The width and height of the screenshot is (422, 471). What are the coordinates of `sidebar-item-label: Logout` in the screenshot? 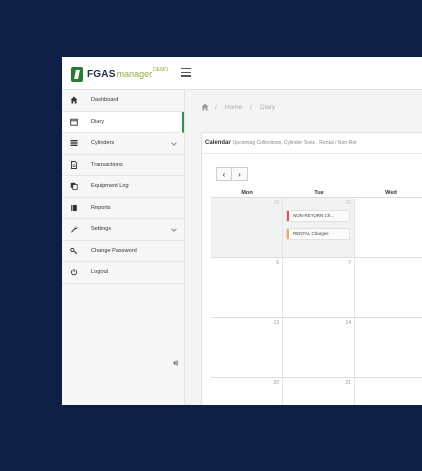 It's located at (100, 272).